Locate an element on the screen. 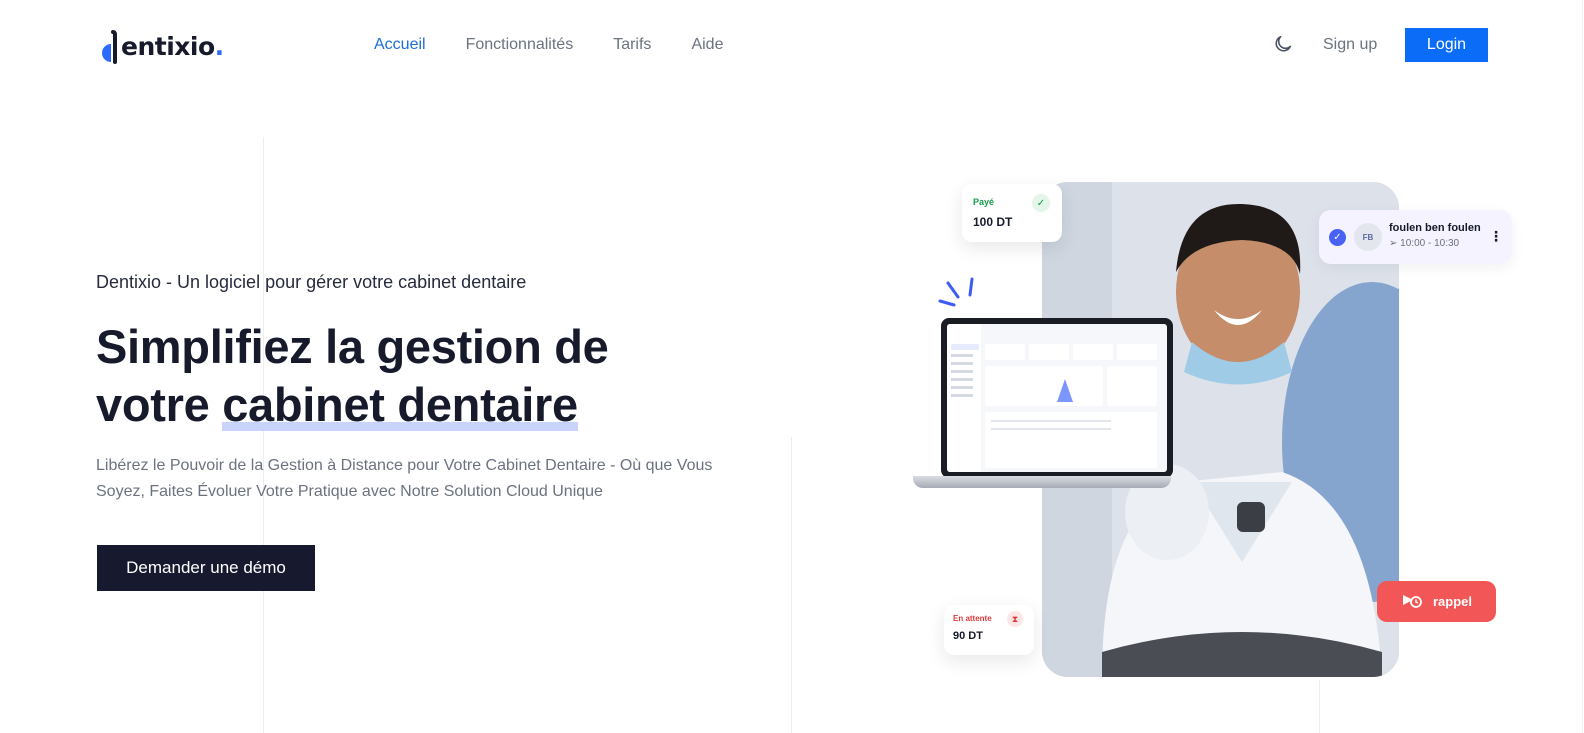 The image size is (1584, 733). login-button: Login is located at coordinates (1446, 45).